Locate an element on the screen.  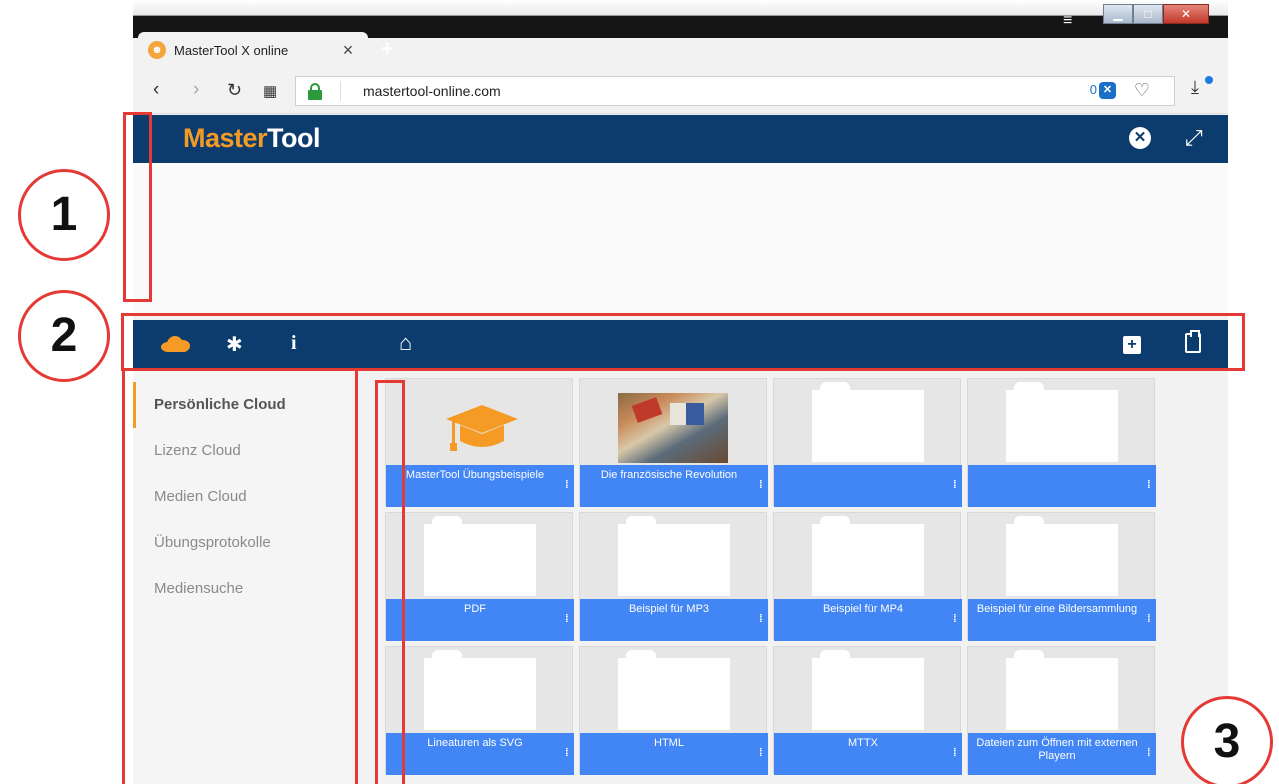
close-window-button: ✕ is located at coordinates (1186, 14).